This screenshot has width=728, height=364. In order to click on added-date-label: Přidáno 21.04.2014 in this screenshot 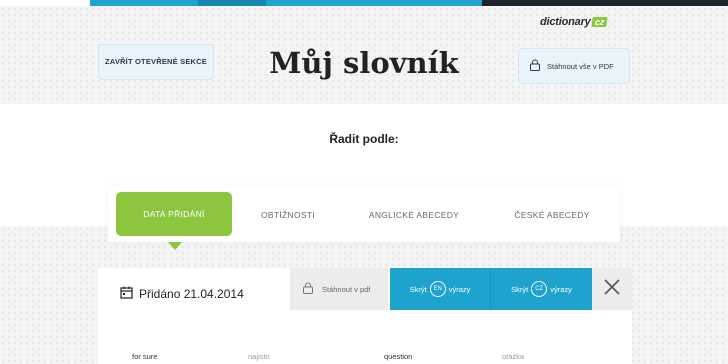, I will do `click(191, 294)`.